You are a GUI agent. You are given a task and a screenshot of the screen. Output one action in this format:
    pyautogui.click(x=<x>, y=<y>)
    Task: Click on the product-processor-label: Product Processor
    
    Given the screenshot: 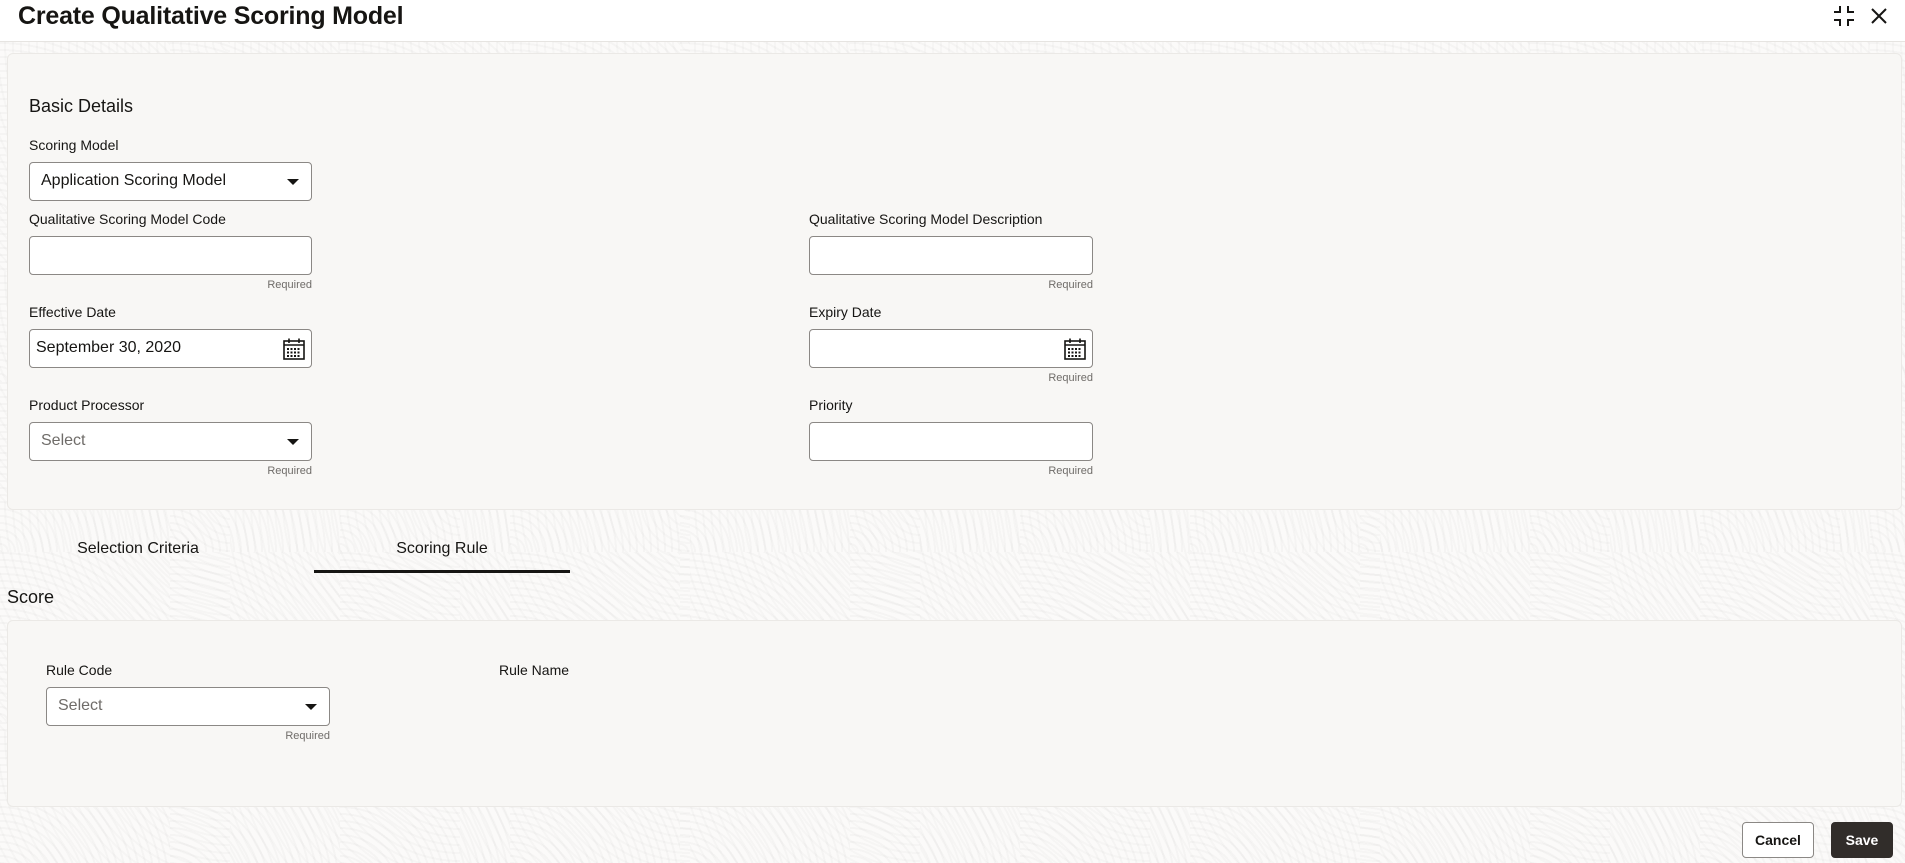 What is the action you would take?
    pyautogui.click(x=87, y=405)
    